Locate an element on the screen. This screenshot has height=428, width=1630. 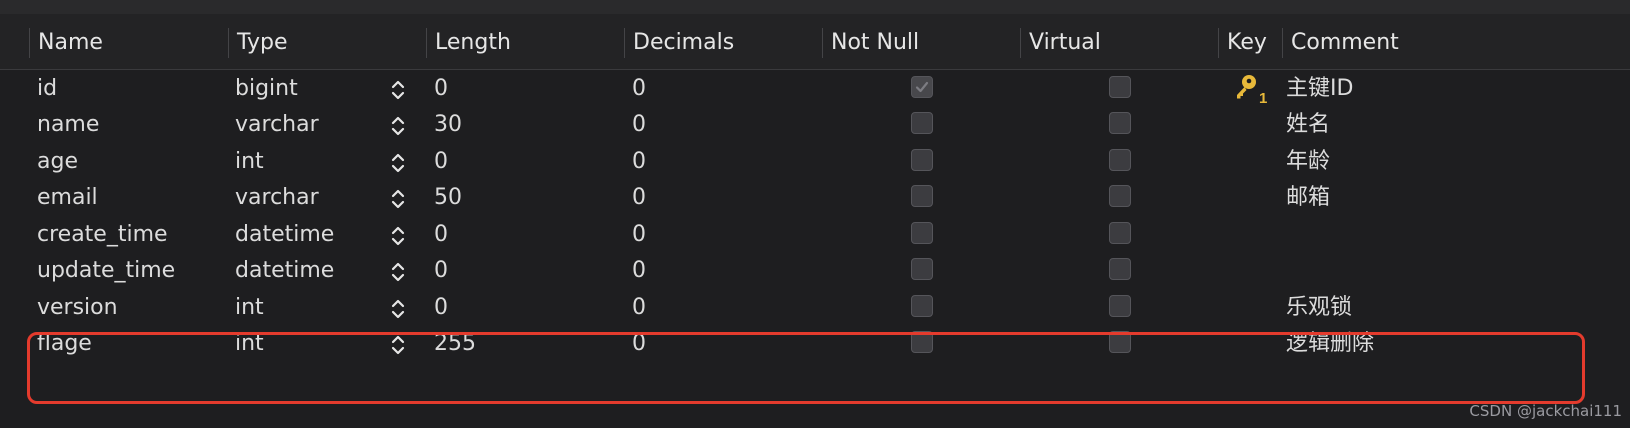
key-index: 1 is located at coordinates (1263, 97).